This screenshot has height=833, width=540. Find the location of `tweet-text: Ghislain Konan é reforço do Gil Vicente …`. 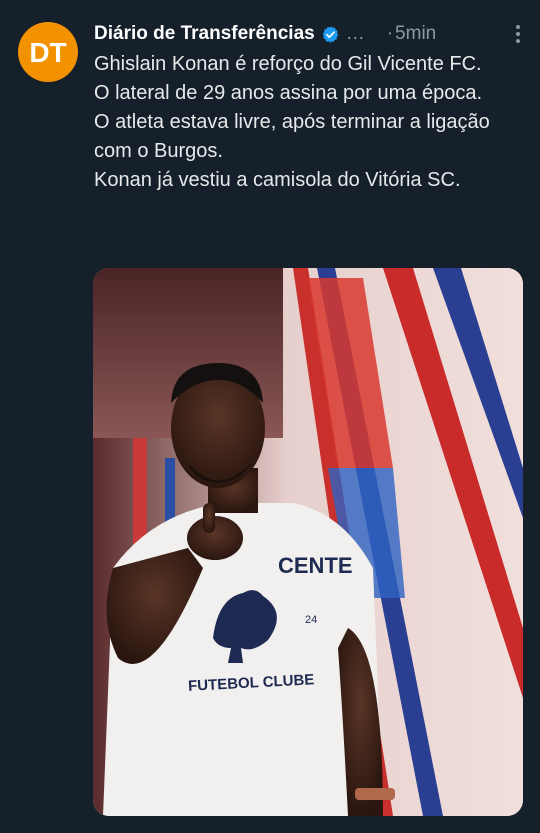

tweet-text: Ghislain Konan é reforço do Gil Vicente … is located at coordinates (309, 122).